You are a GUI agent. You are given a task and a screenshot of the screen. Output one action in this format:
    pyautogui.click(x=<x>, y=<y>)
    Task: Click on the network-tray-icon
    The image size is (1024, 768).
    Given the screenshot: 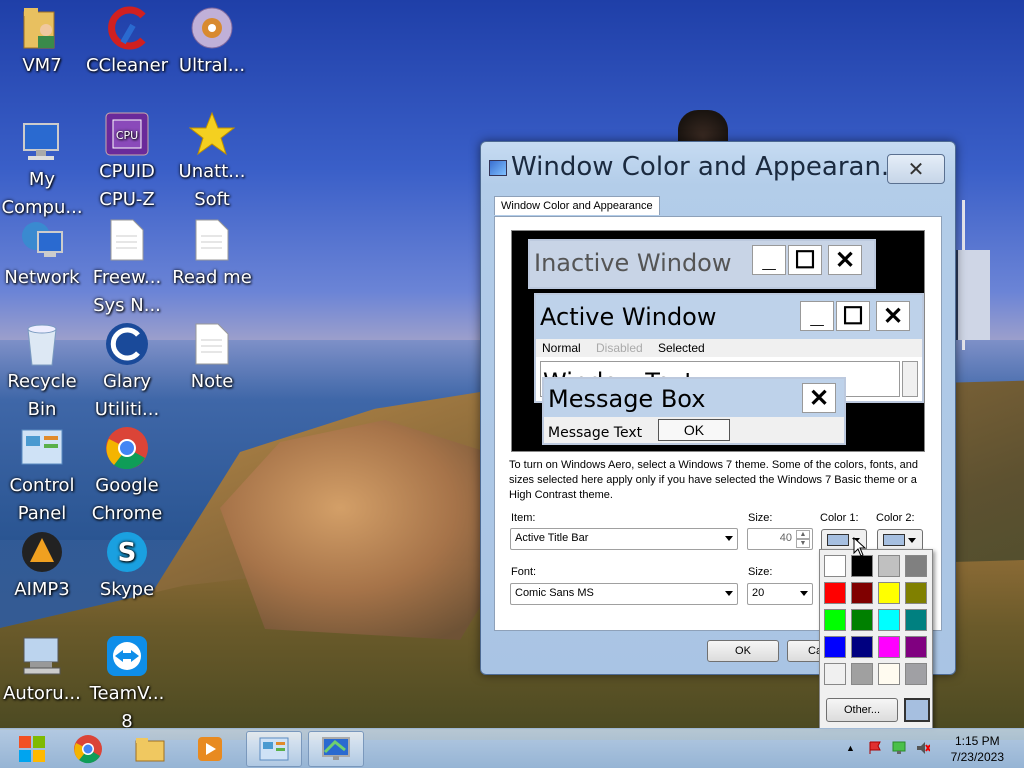 What is the action you would take?
    pyautogui.click(x=899, y=748)
    